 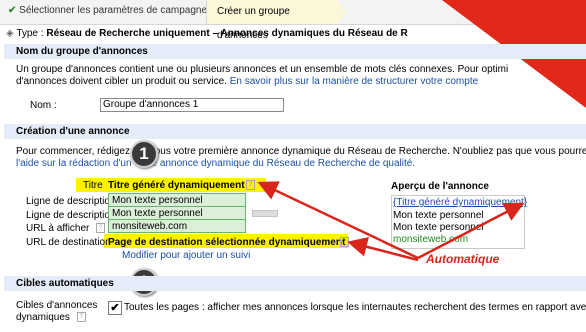 I want to click on arrow-to-dest-url, so click(x=383, y=249).